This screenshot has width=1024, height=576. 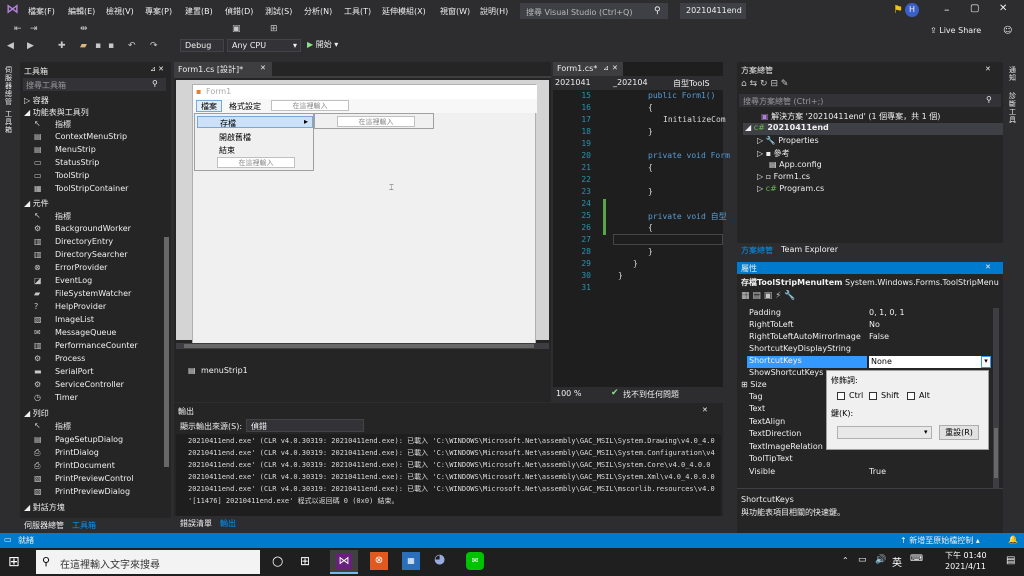 I want to click on menu-file: 檔案(F), so click(x=41, y=11).